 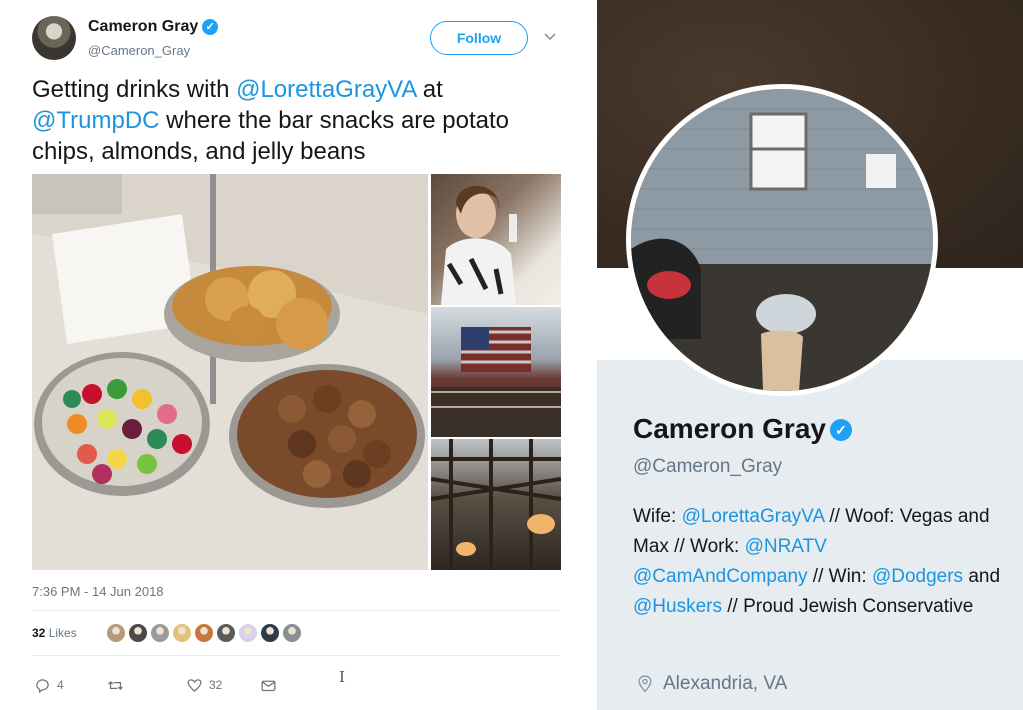 What do you see at coordinates (839, 576) in the screenshot?
I see `text-span: // Win:` at bounding box center [839, 576].